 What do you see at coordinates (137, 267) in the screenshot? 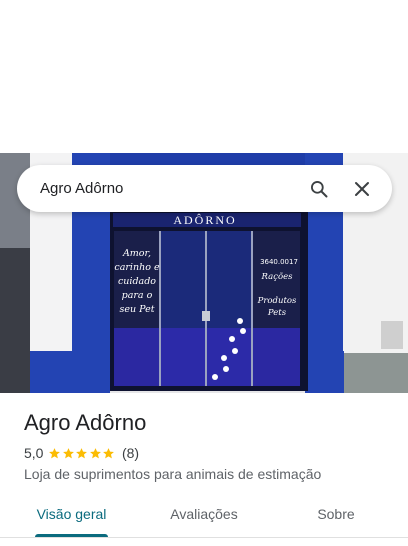
I see `window-text-line: carinho e` at bounding box center [137, 267].